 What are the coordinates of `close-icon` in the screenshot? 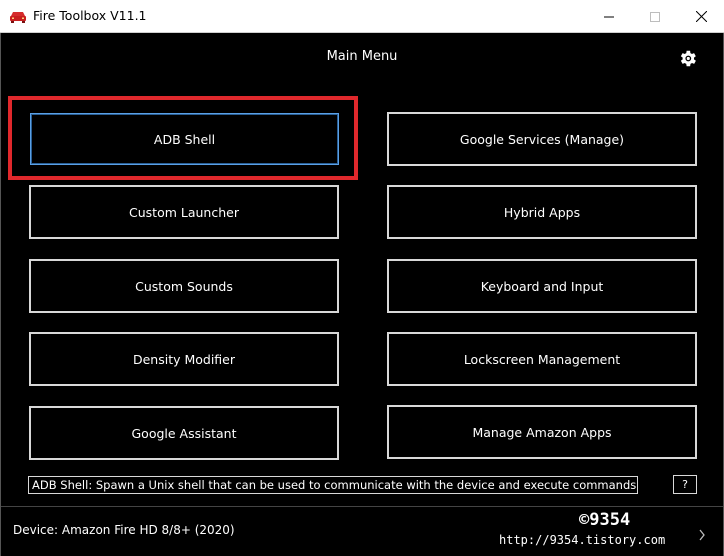 It's located at (701, 16).